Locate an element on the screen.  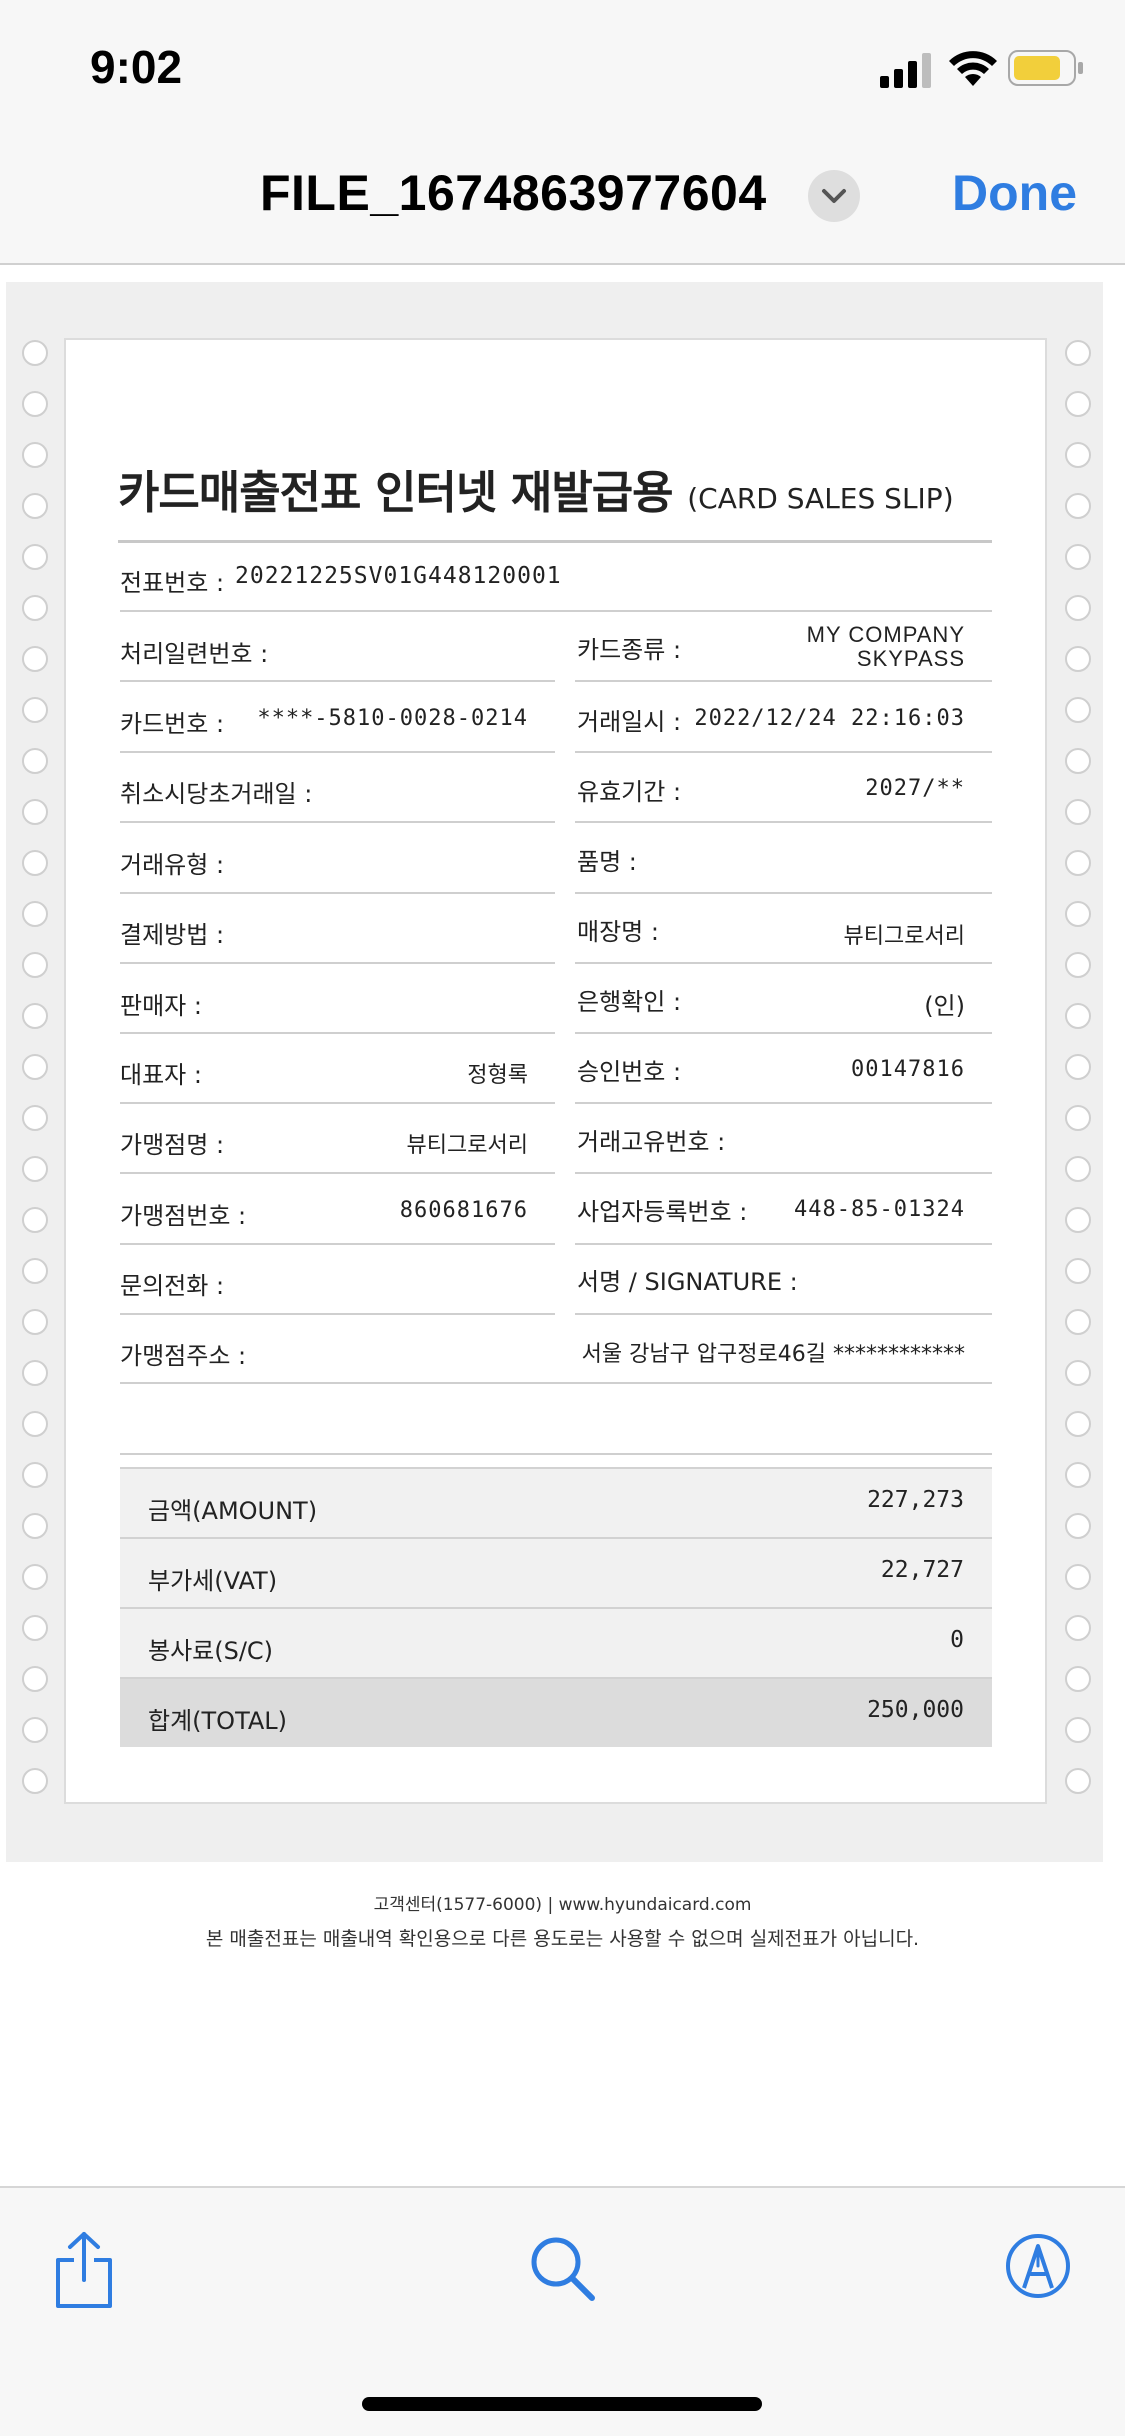
status-bar: 9:02 is located at coordinates (562, 66).